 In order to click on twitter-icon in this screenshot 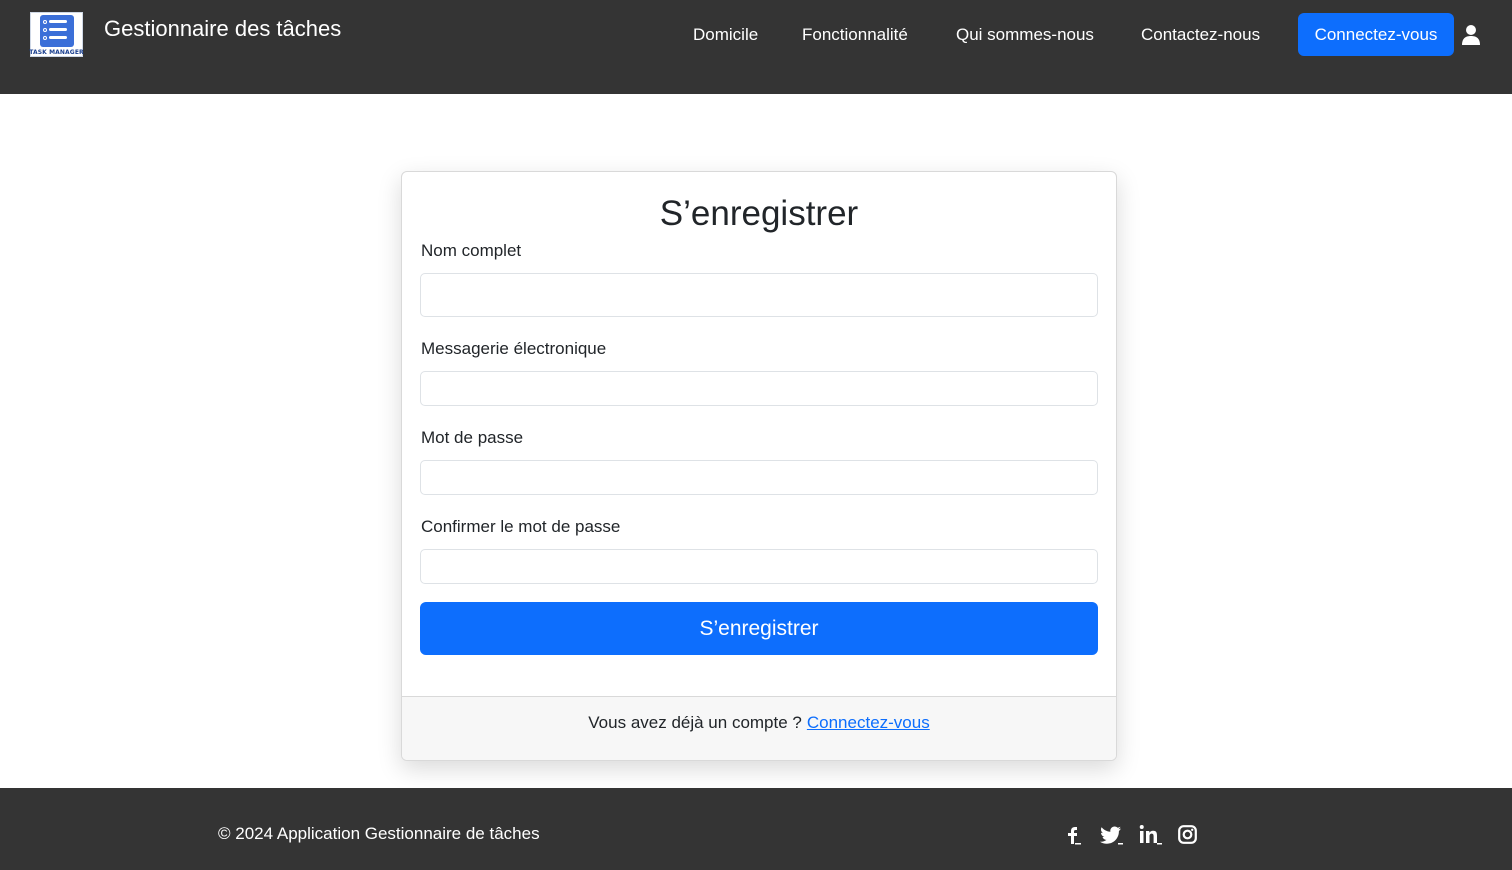, I will do `click(1112, 835)`.